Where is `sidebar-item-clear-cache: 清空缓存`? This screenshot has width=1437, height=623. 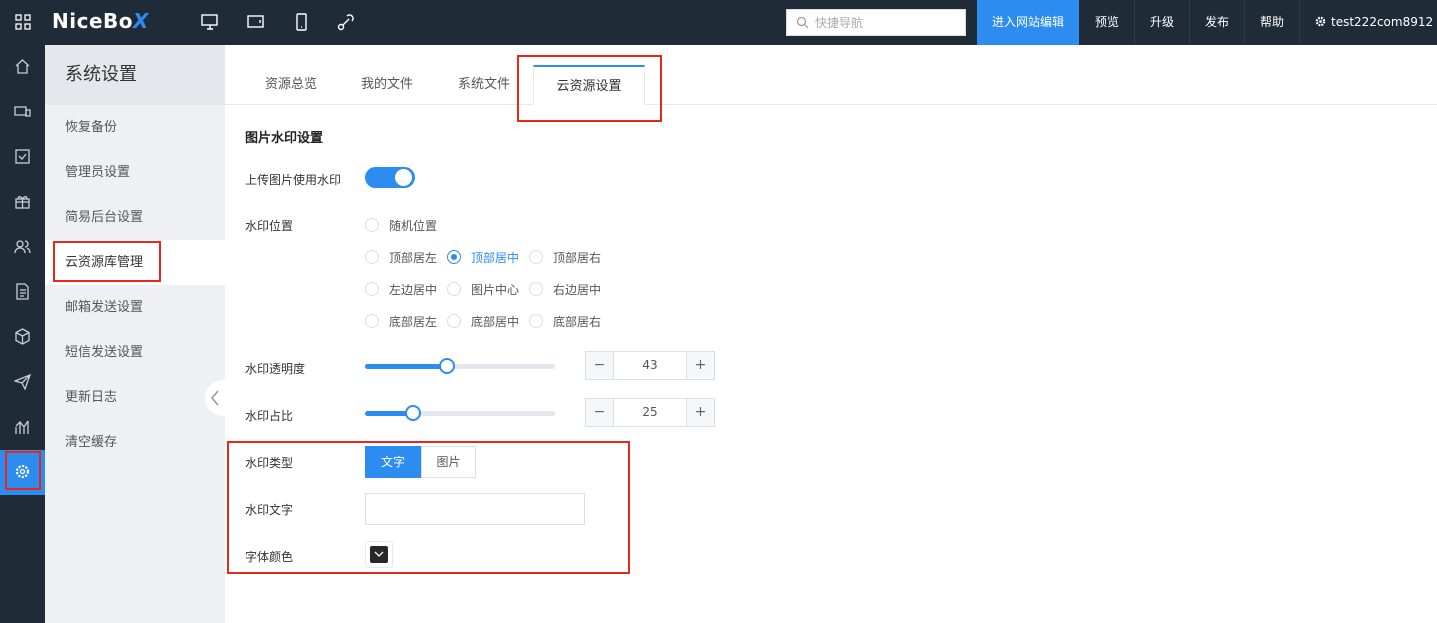 sidebar-item-clear-cache: 清空缓存 is located at coordinates (135, 442).